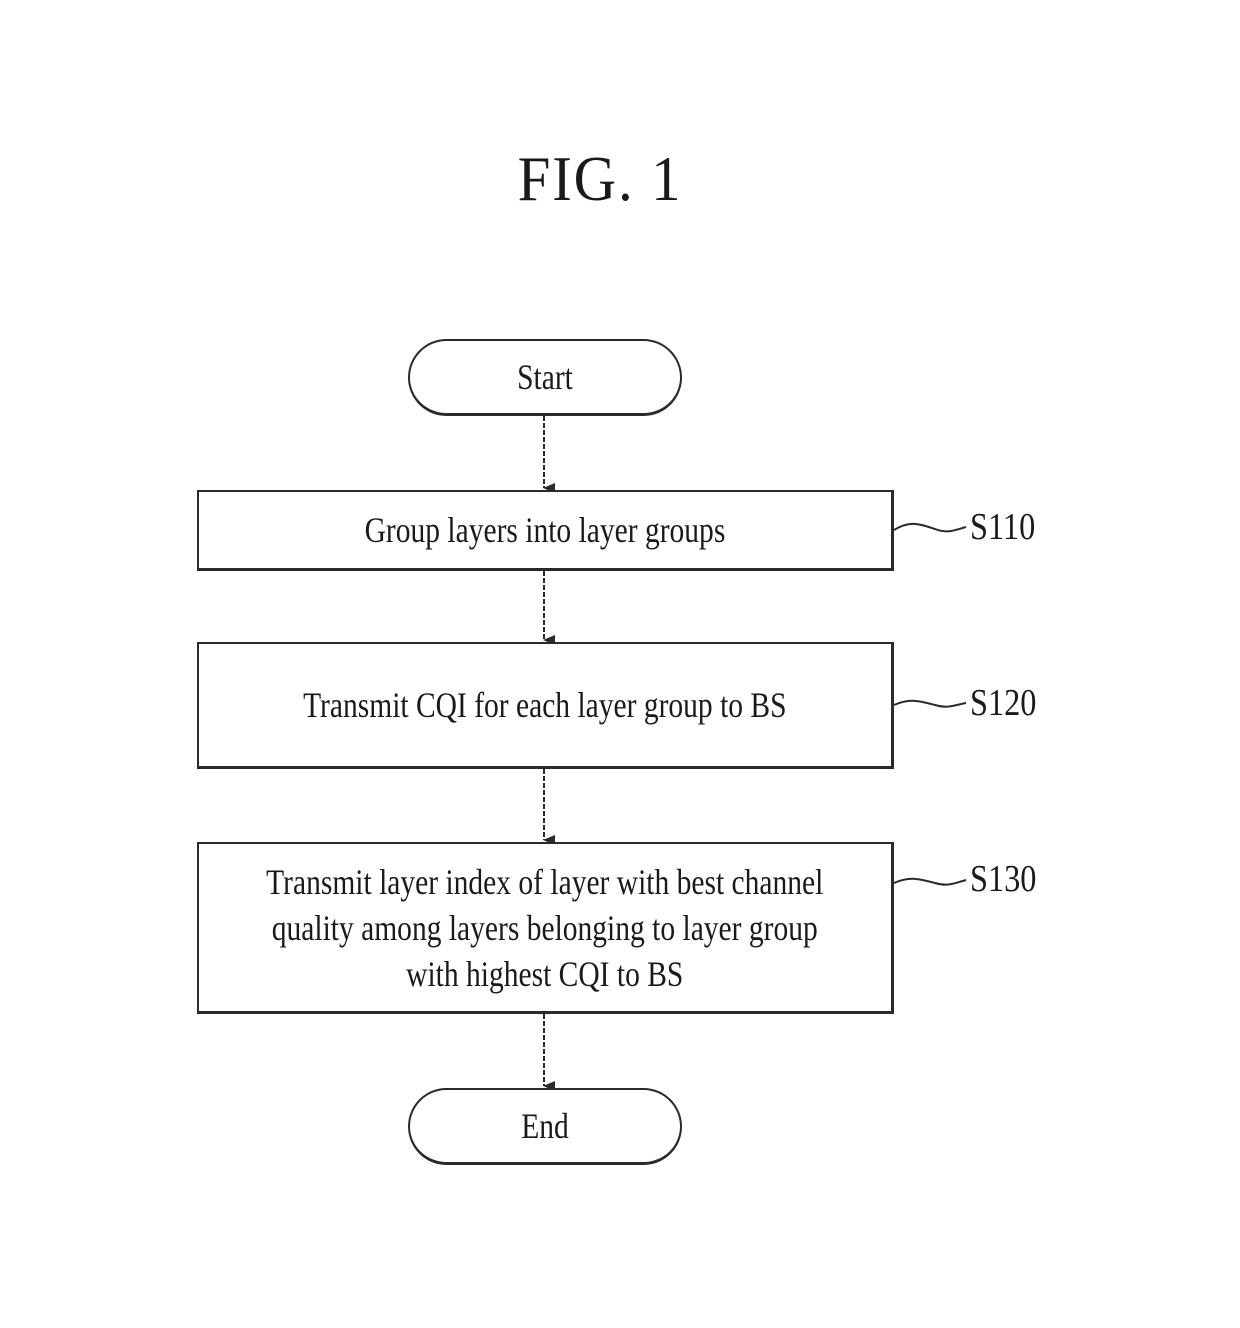 This screenshot has width=1240, height=1328. I want to click on end-terminal: End, so click(545, 1126).